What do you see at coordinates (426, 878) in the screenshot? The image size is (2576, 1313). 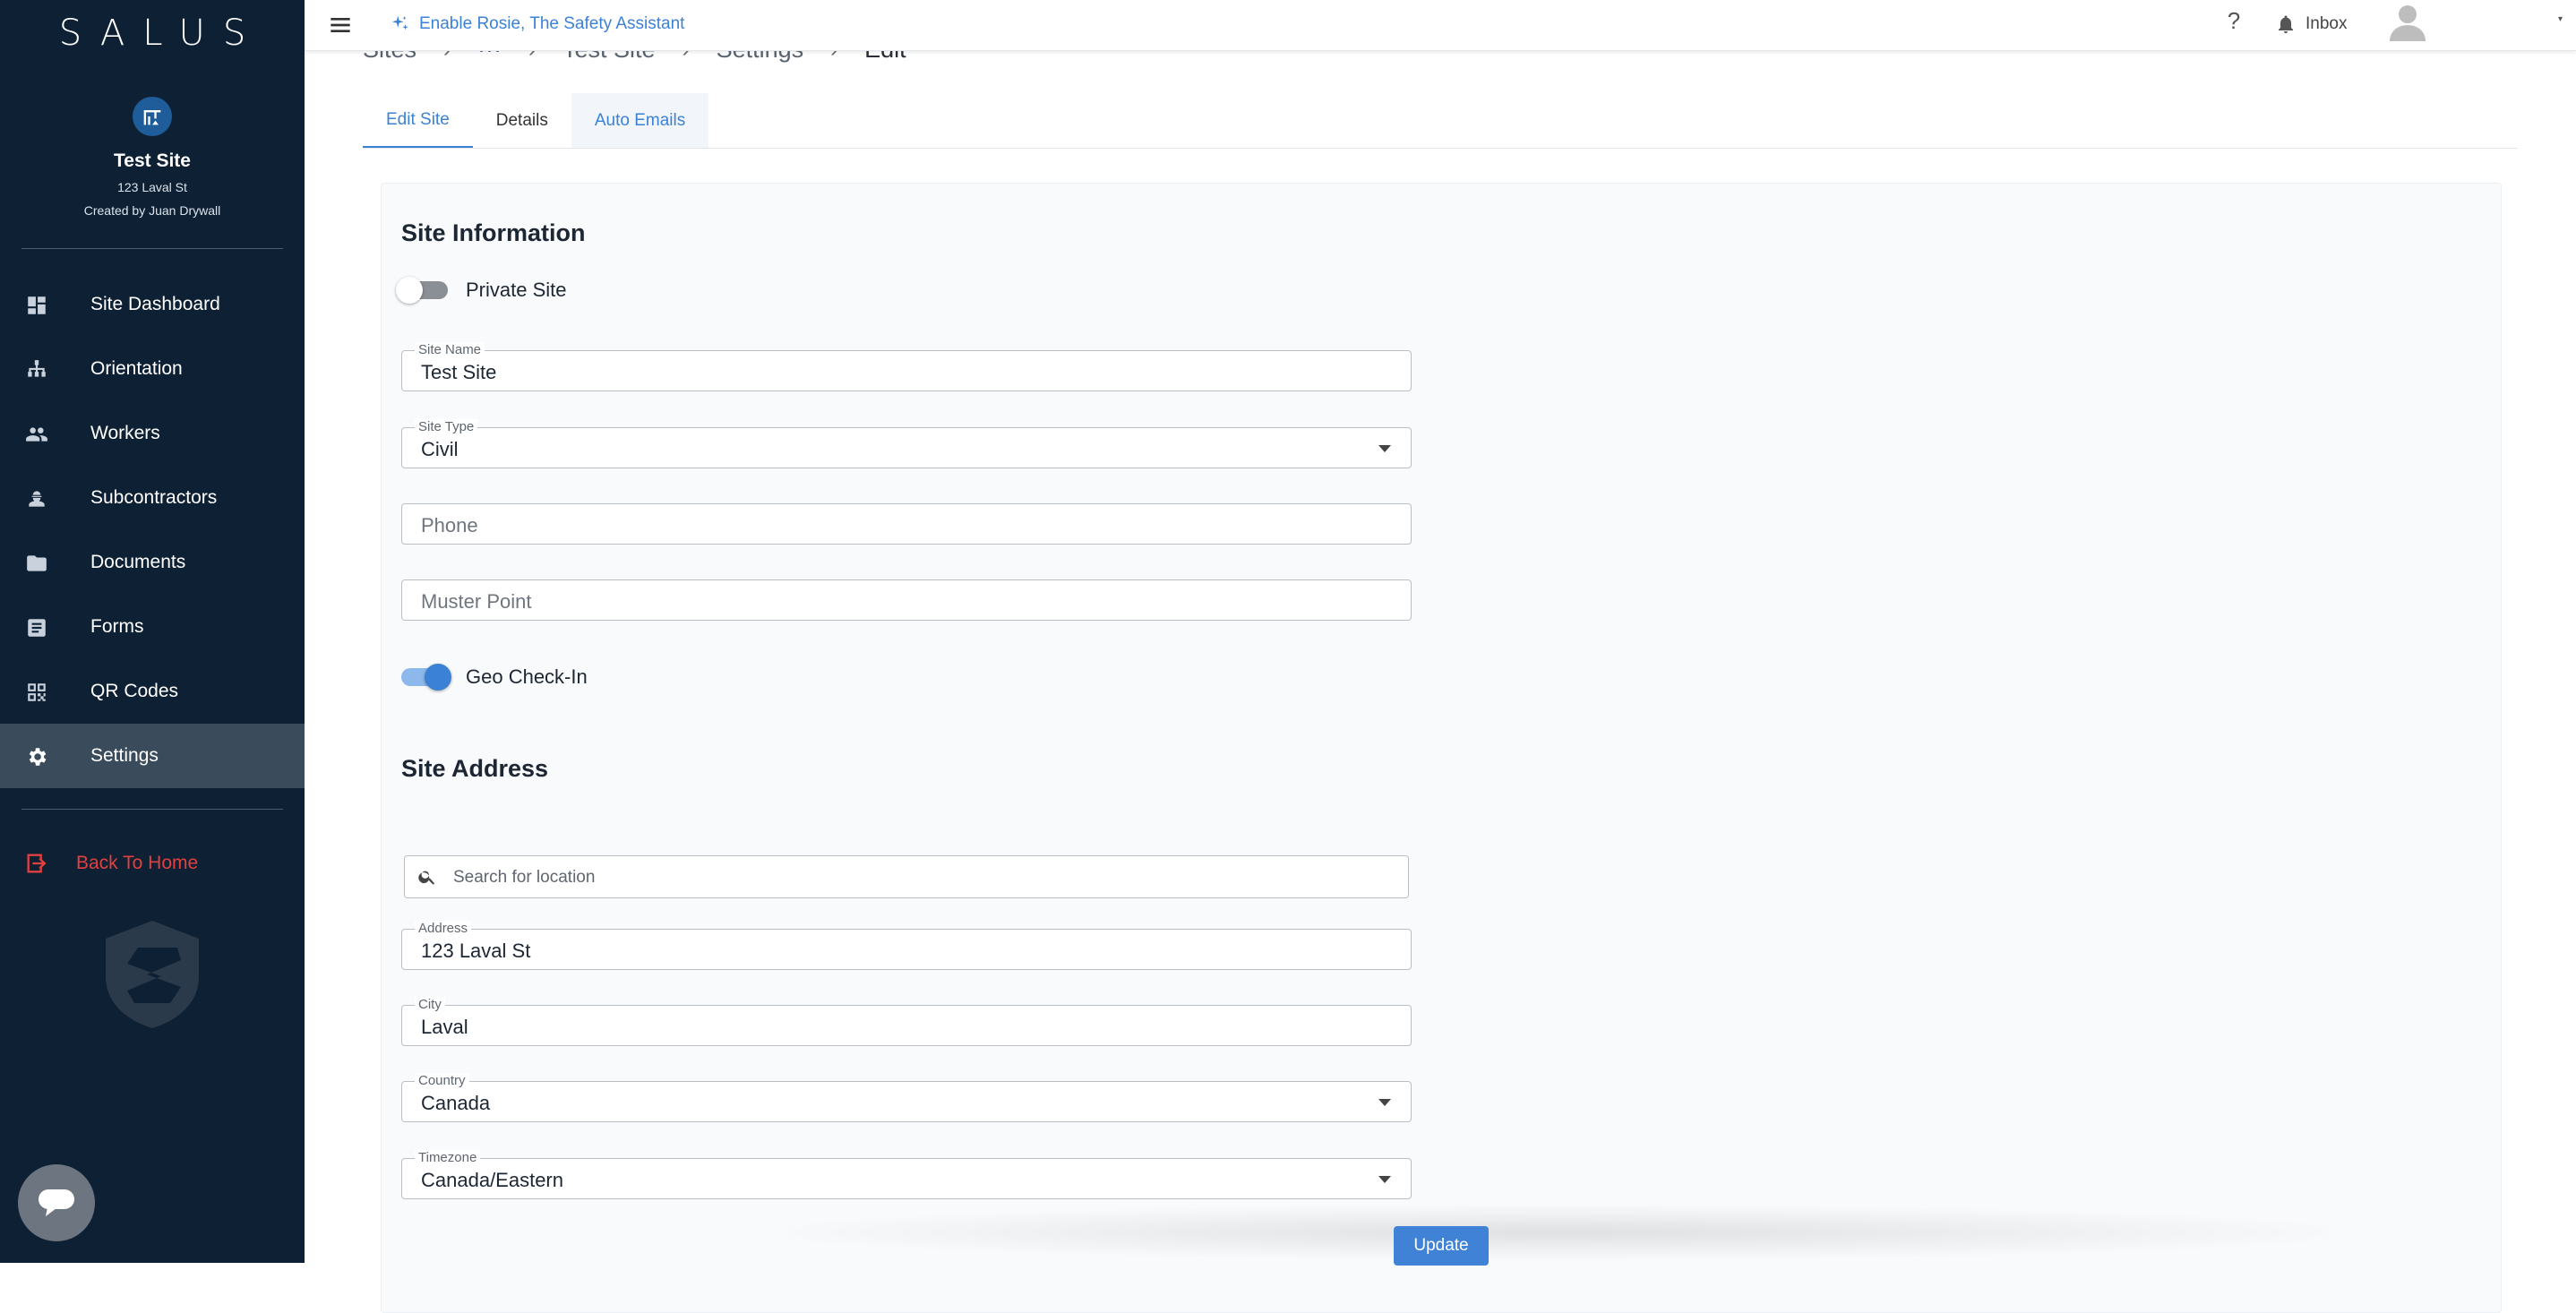 I see `search-icon` at bounding box center [426, 878].